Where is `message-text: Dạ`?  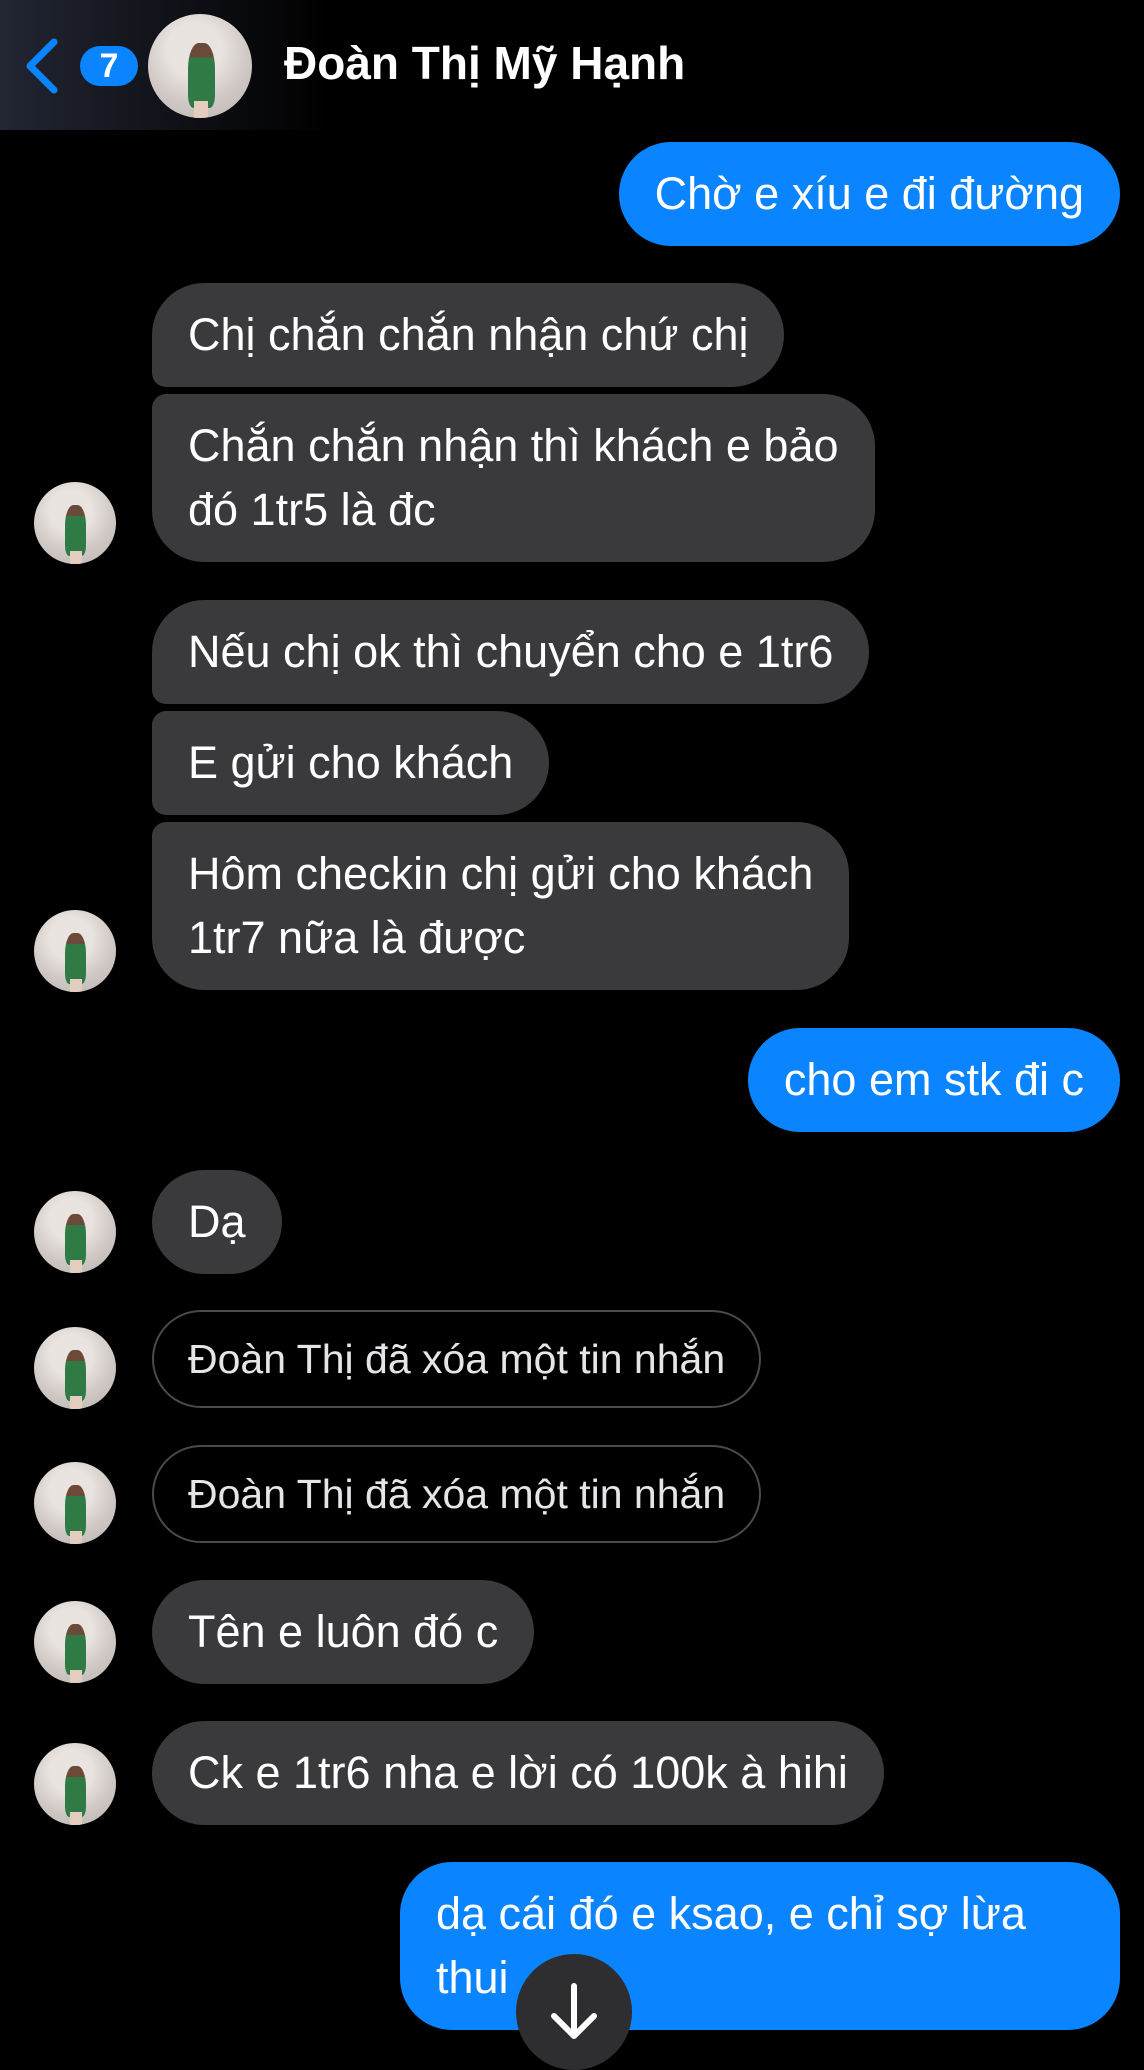
message-text: Dạ is located at coordinates (217, 1221).